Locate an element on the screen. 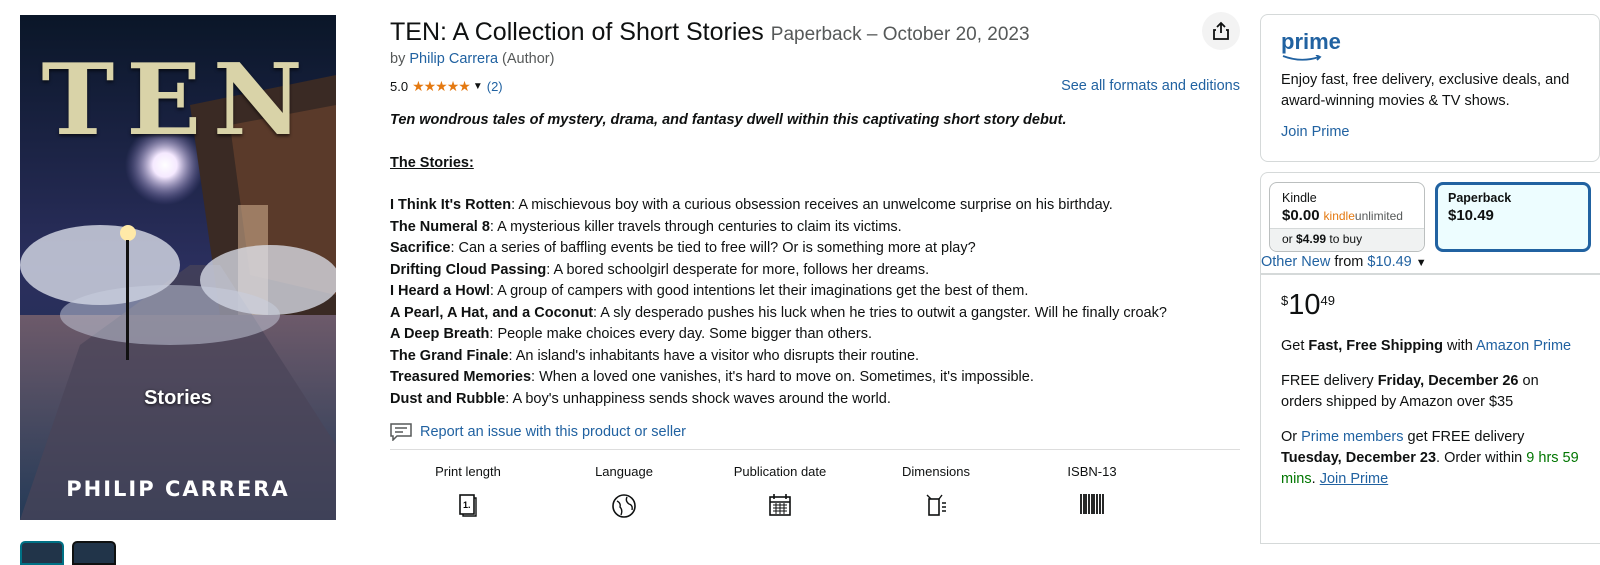 The image size is (1600, 565). cover-subtitle: Stories is located at coordinates (178, 398).